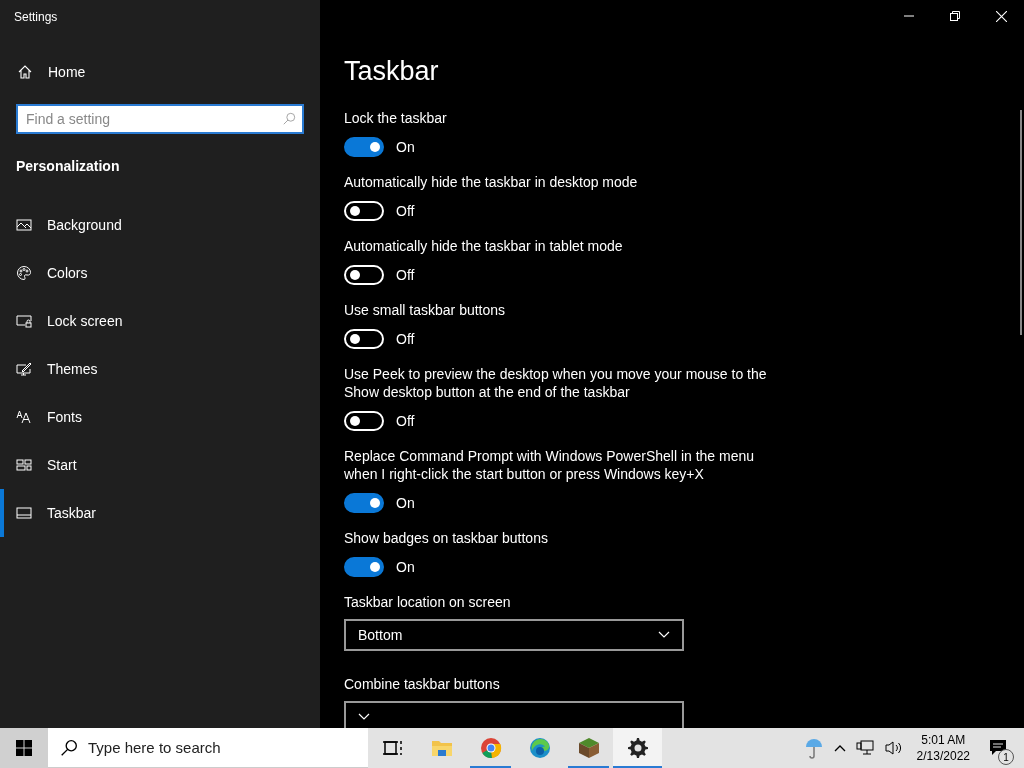 This screenshot has width=1024, height=768. Describe the element at coordinates (36, 17) in the screenshot. I see `window-title: Settings` at that location.